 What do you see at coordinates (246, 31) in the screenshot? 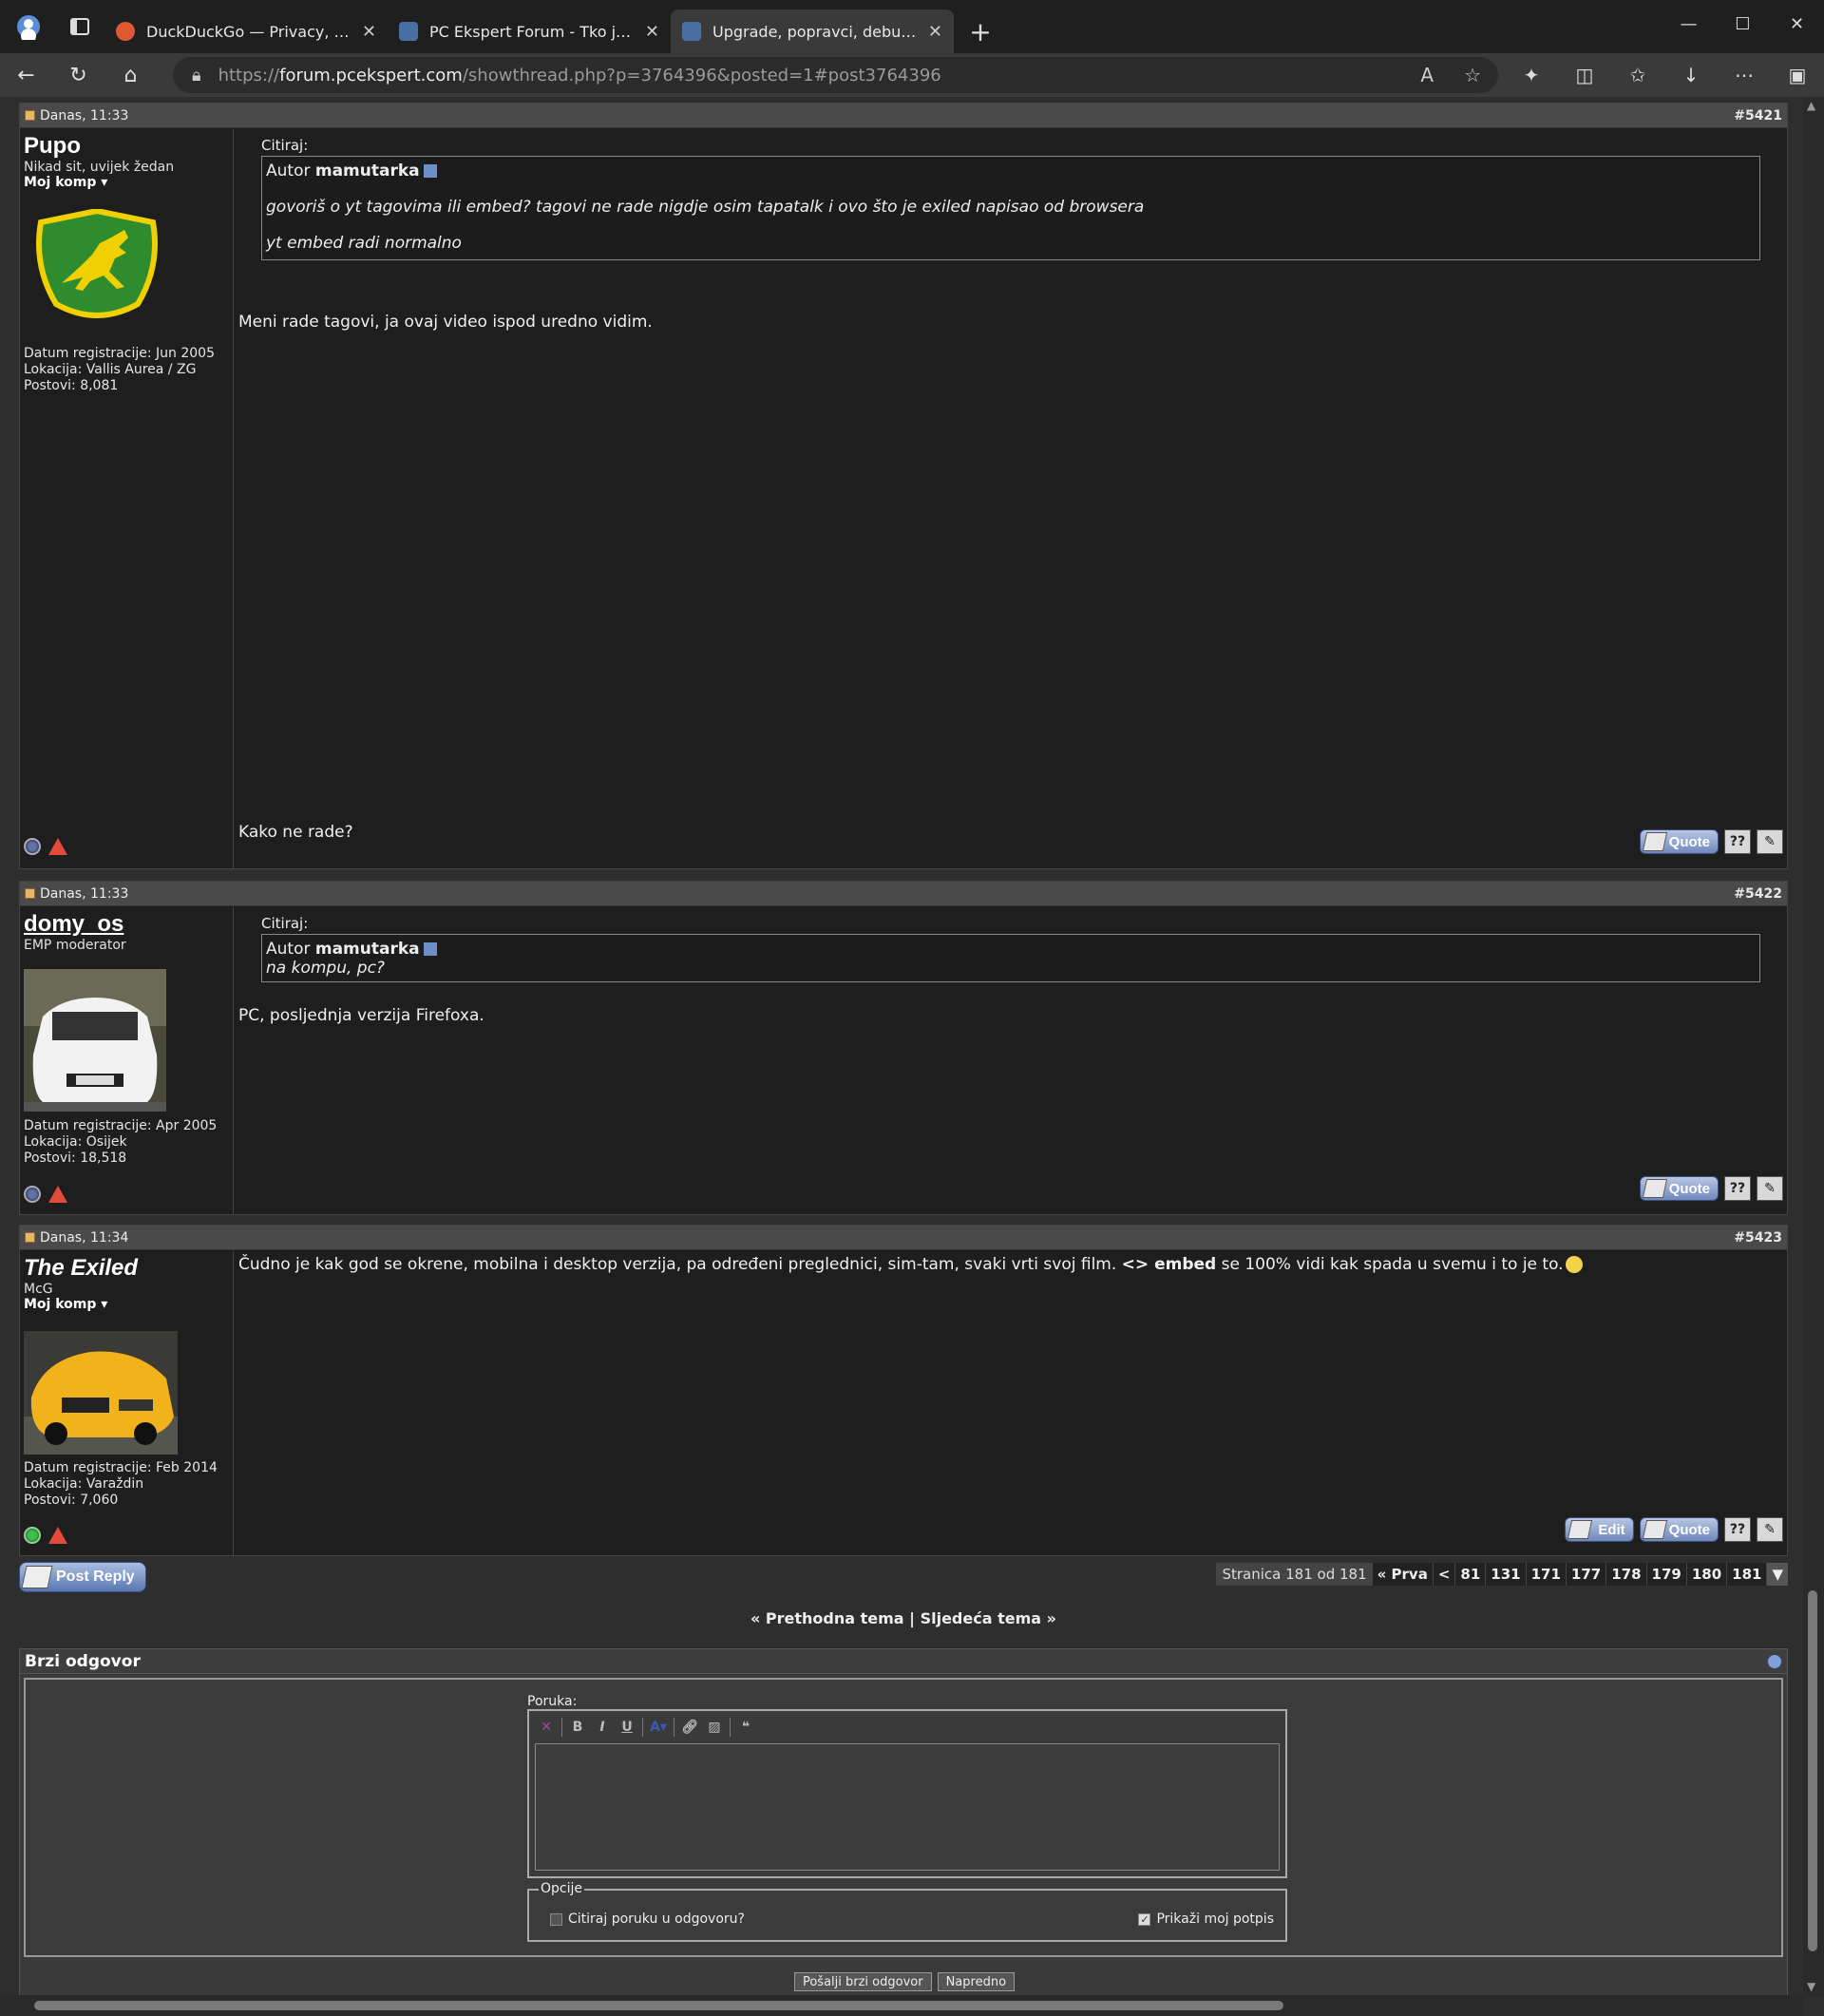
I see `tab-duckduckgo: DuckDuckGo — Privacy, simplified. ✕` at bounding box center [246, 31].